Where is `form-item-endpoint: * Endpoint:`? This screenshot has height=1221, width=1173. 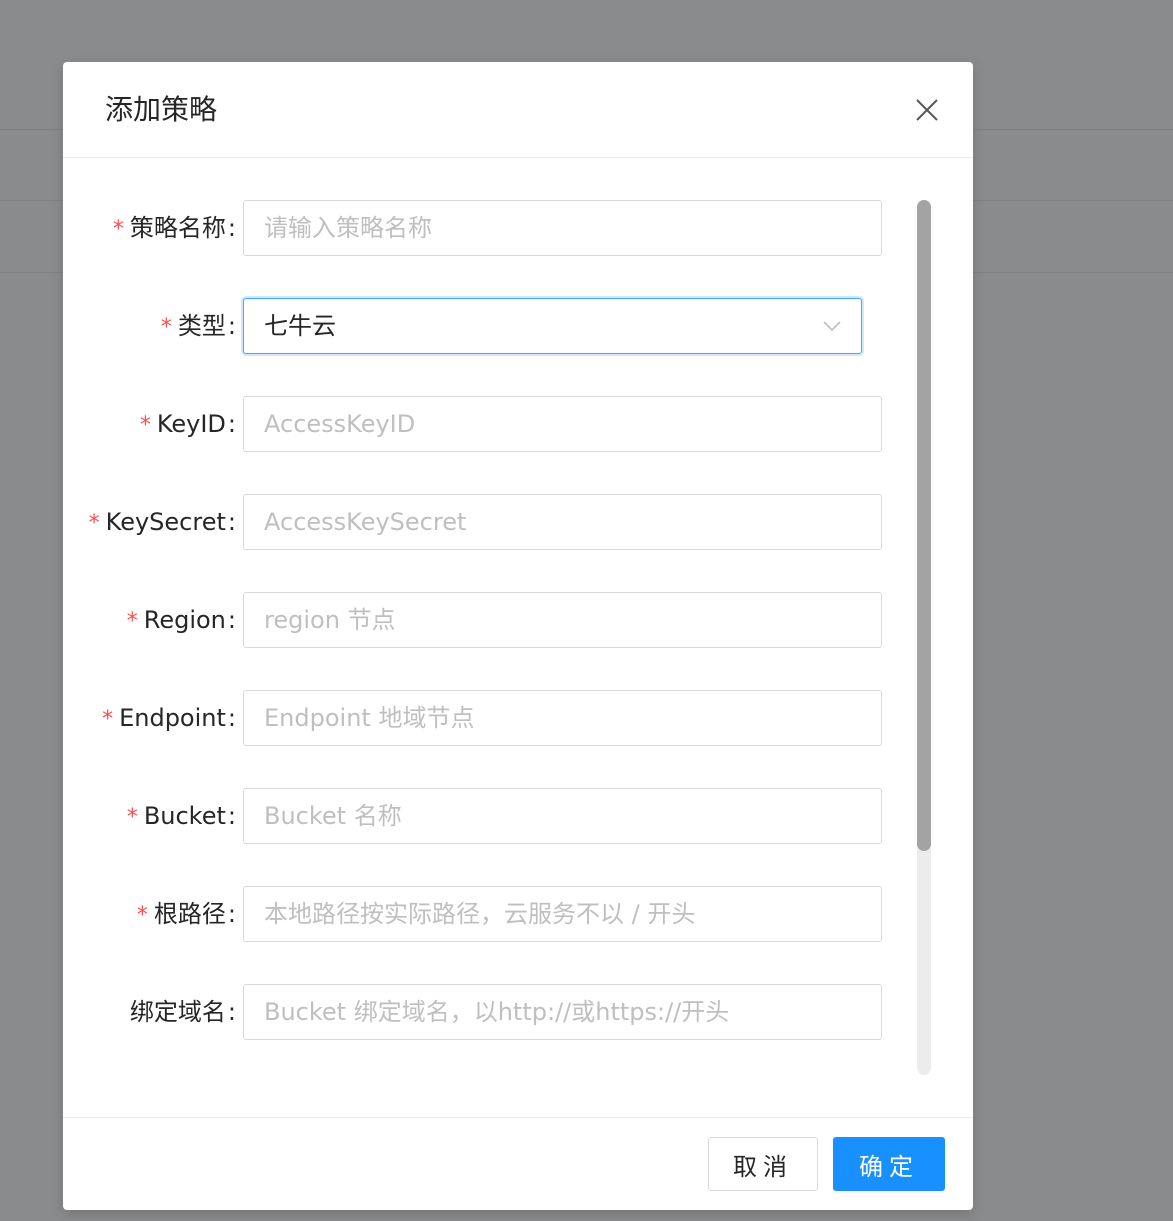 form-item-endpoint: * Endpoint: is located at coordinates (518, 718).